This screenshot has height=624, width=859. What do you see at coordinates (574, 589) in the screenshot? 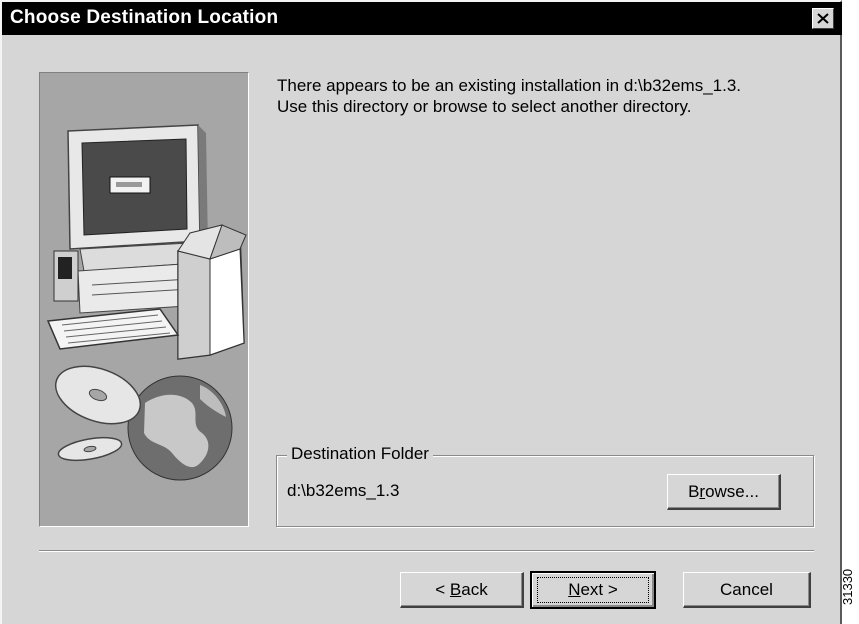
I see `next-mnemonic: N` at bounding box center [574, 589].